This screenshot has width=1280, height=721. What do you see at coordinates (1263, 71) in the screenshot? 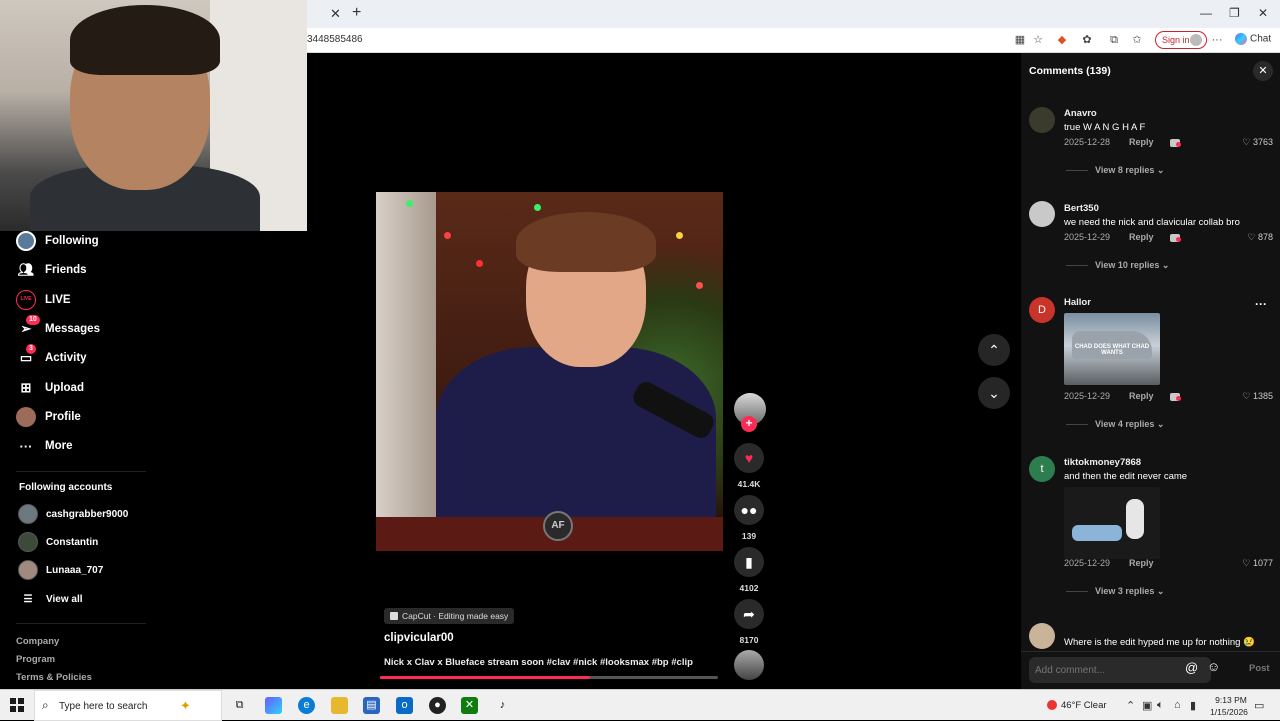
I see `close-comments-icon: ✕` at bounding box center [1263, 71].